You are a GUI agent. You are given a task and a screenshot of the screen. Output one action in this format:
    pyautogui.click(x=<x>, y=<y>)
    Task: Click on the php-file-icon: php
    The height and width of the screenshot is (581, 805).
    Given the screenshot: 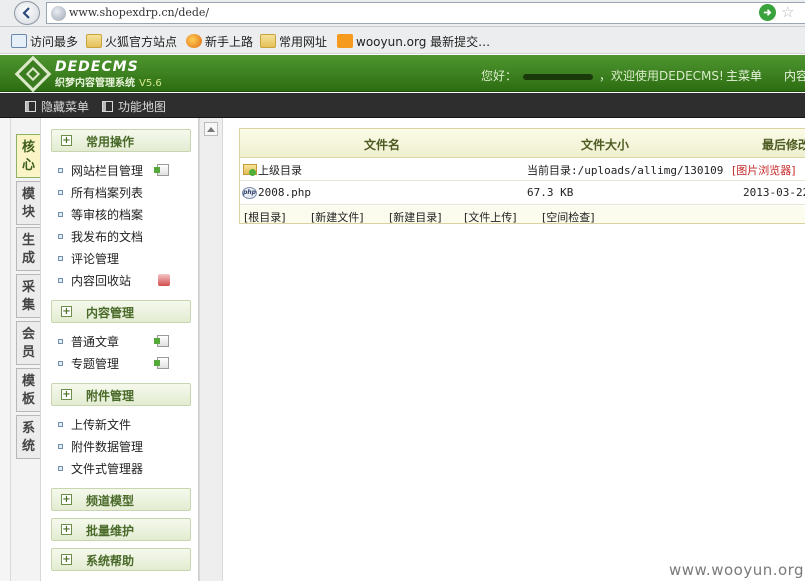 What is the action you would take?
    pyautogui.click(x=249, y=193)
    